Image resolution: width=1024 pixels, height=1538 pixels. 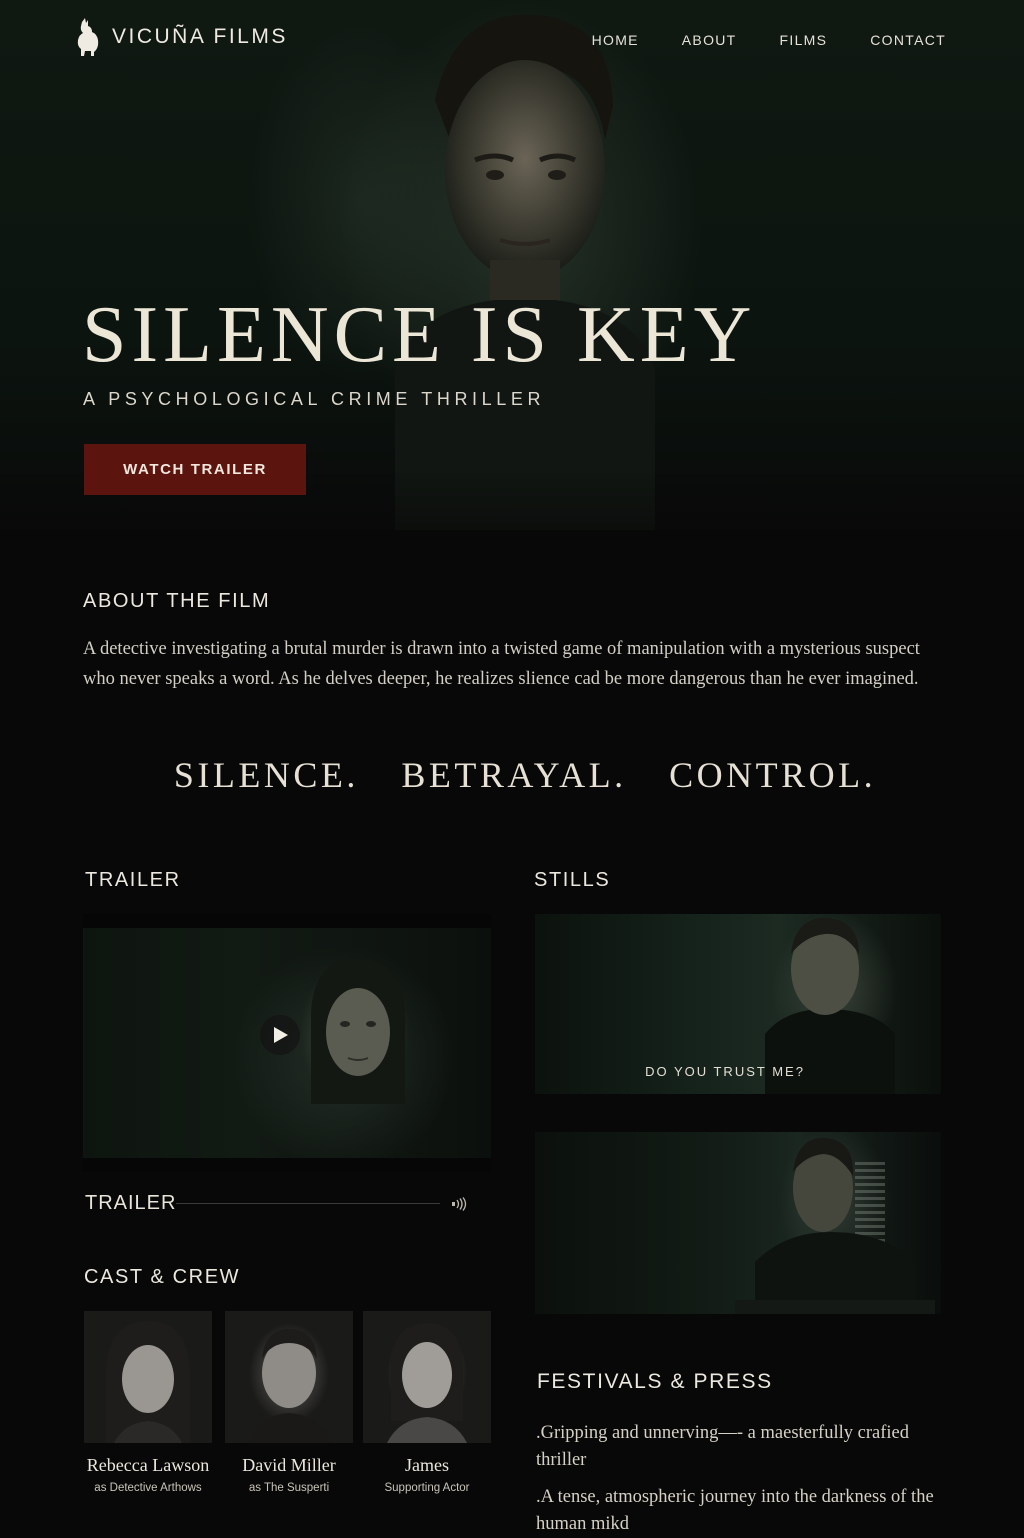 What do you see at coordinates (88, 37) in the screenshot?
I see `vicuna-logo-icon` at bounding box center [88, 37].